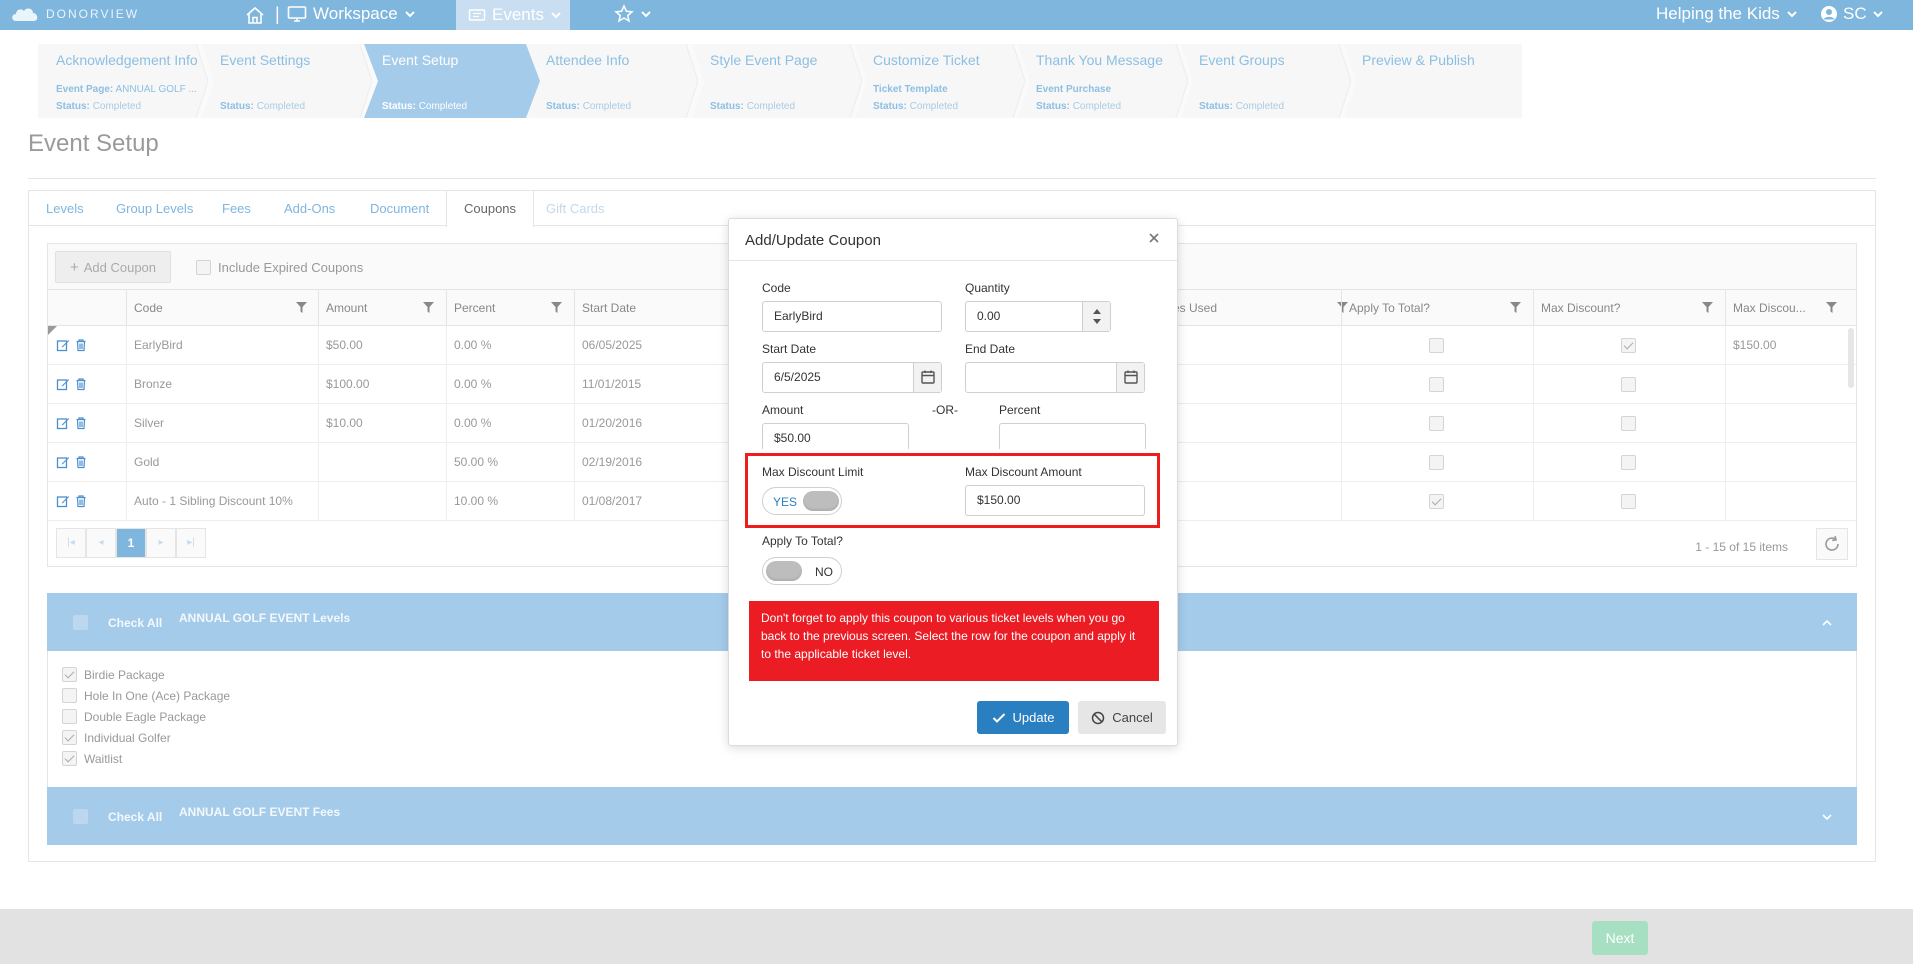  I want to click on amount-label: Amount, so click(783, 410).